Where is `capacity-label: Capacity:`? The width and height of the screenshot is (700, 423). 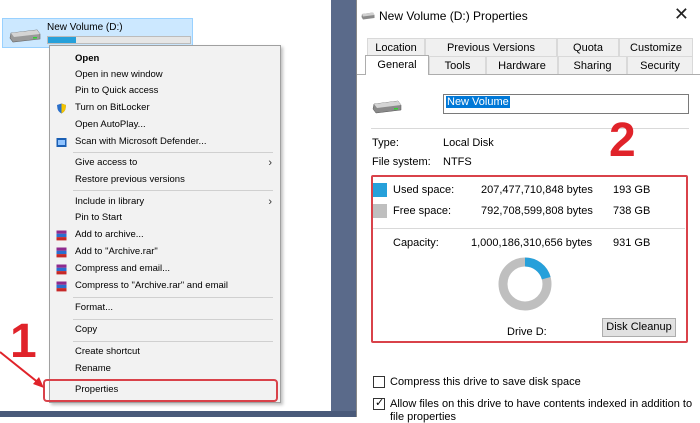
capacity-label: Capacity: is located at coordinates (416, 243).